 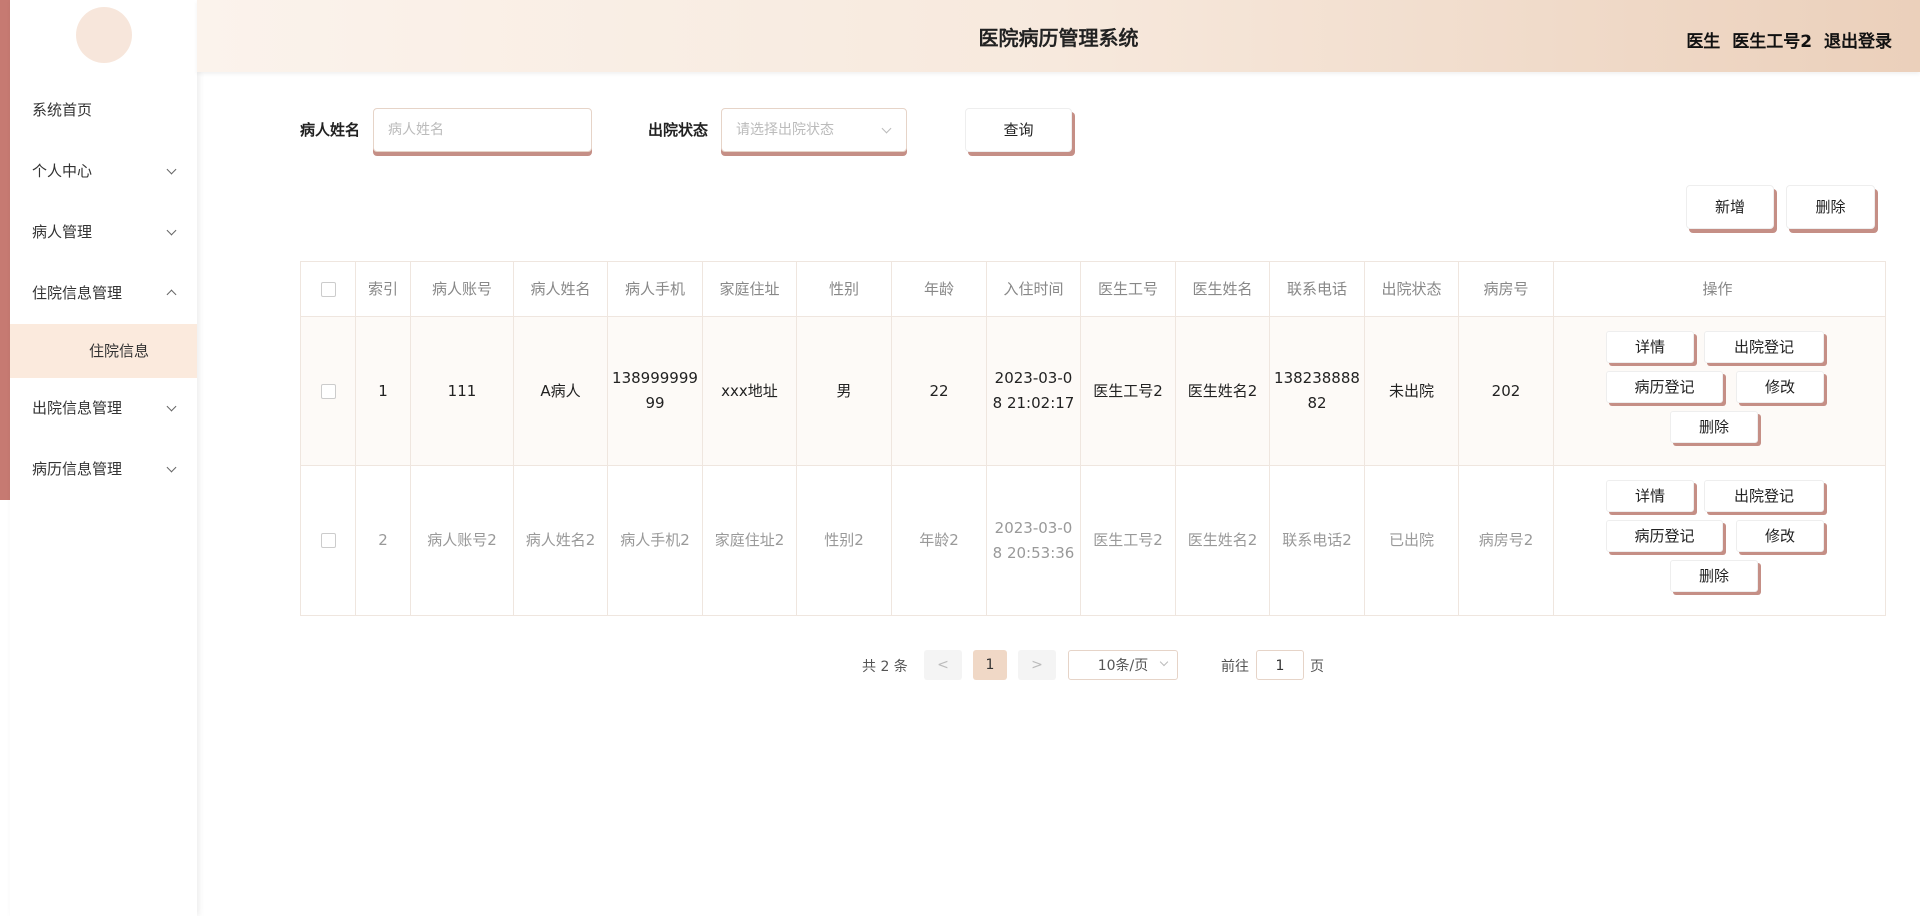 I want to click on table-cell: 病人手机2, so click(x=655, y=540).